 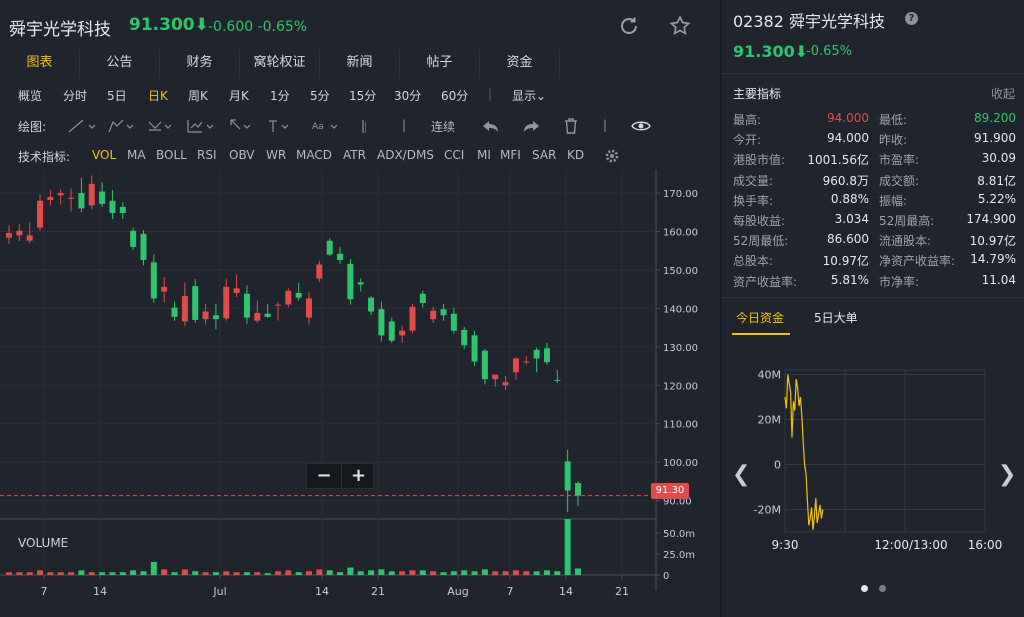 I want to click on metric-value: 0.88%, so click(x=849, y=198).